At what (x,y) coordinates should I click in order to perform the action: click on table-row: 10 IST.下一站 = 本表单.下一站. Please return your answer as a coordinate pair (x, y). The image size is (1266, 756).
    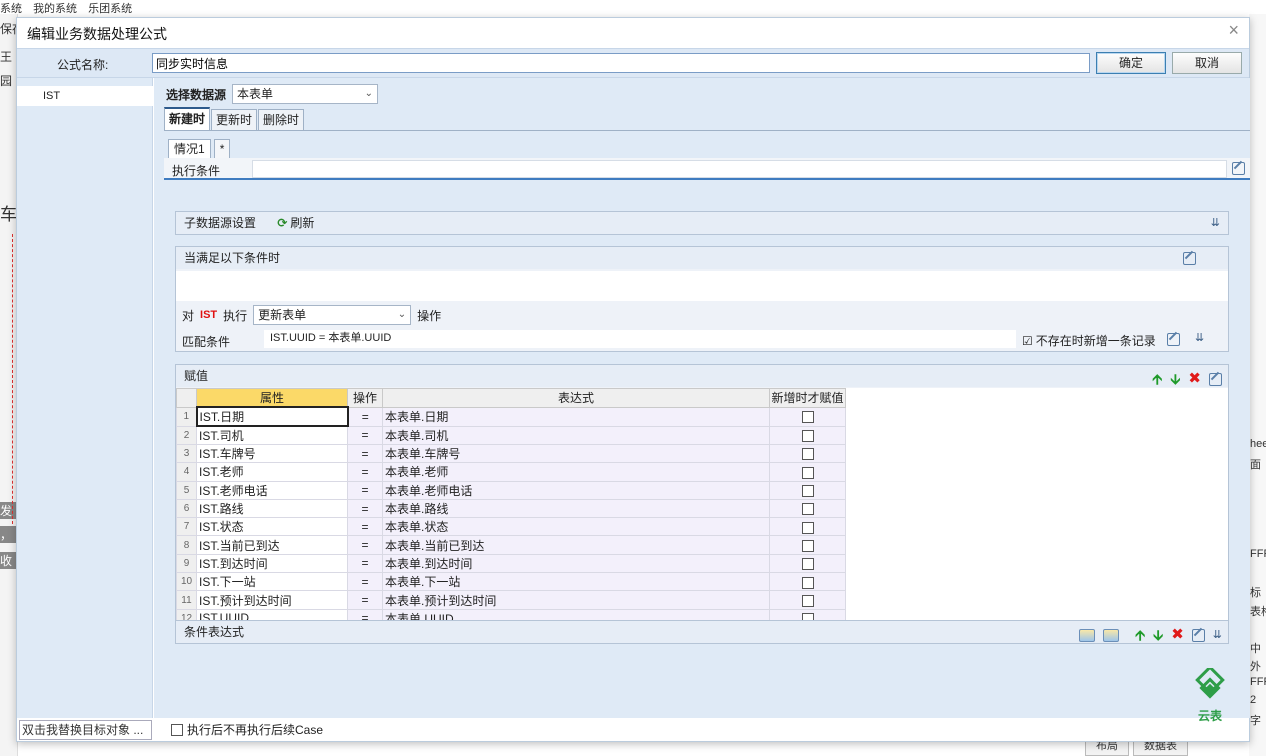
    Looking at the image, I should click on (511, 582).